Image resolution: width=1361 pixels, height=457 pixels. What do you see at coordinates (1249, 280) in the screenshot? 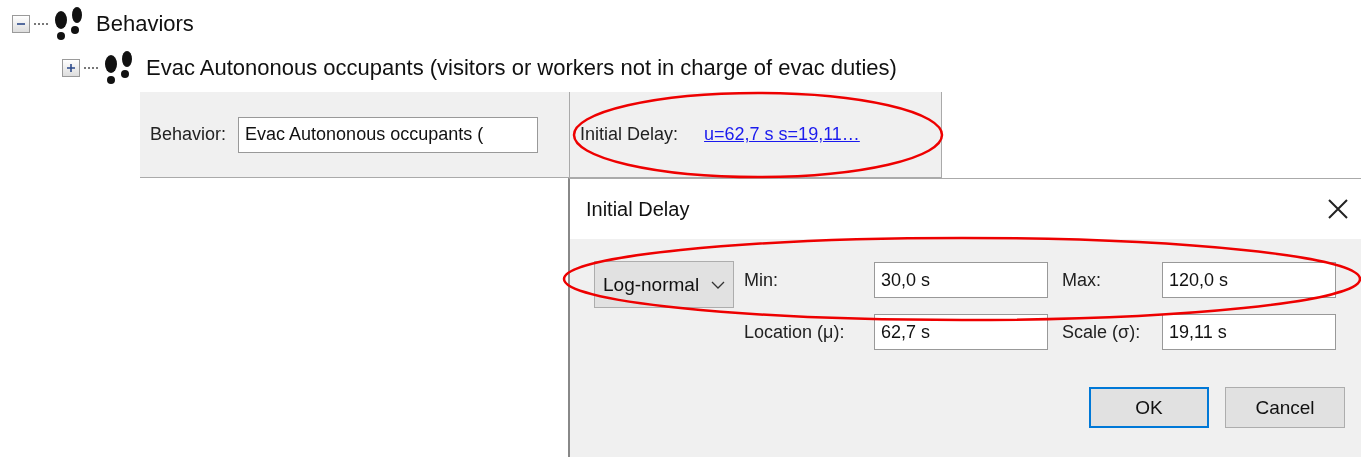
I see `value-field: 120,0 s` at bounding box center [1249, 280].